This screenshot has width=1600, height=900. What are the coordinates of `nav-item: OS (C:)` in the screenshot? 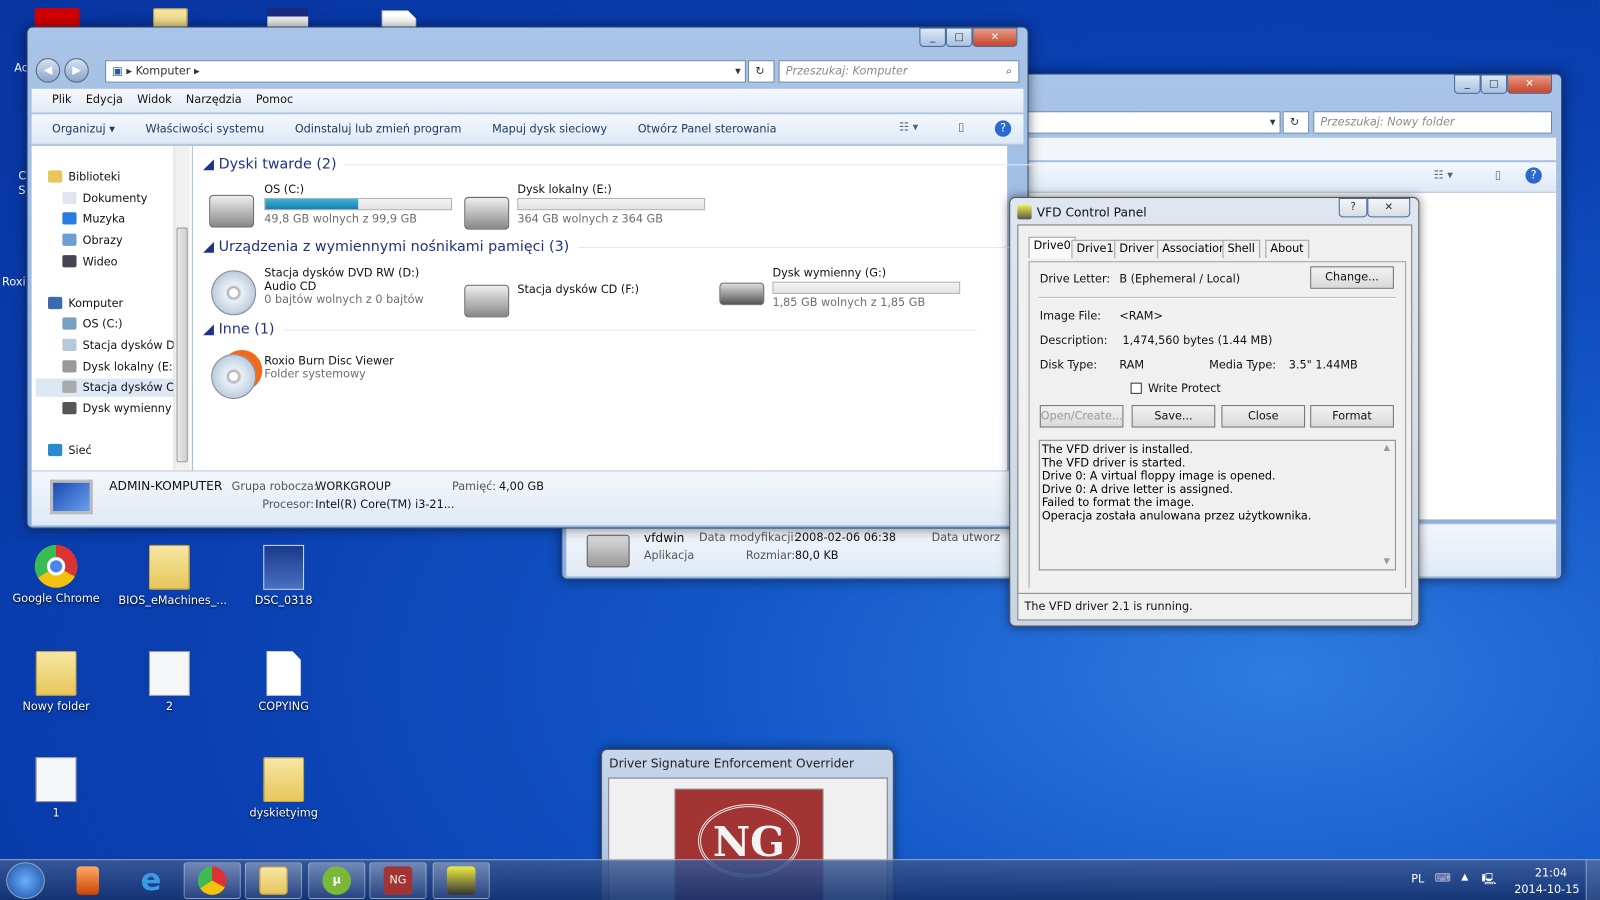 It's located at (117, 324).